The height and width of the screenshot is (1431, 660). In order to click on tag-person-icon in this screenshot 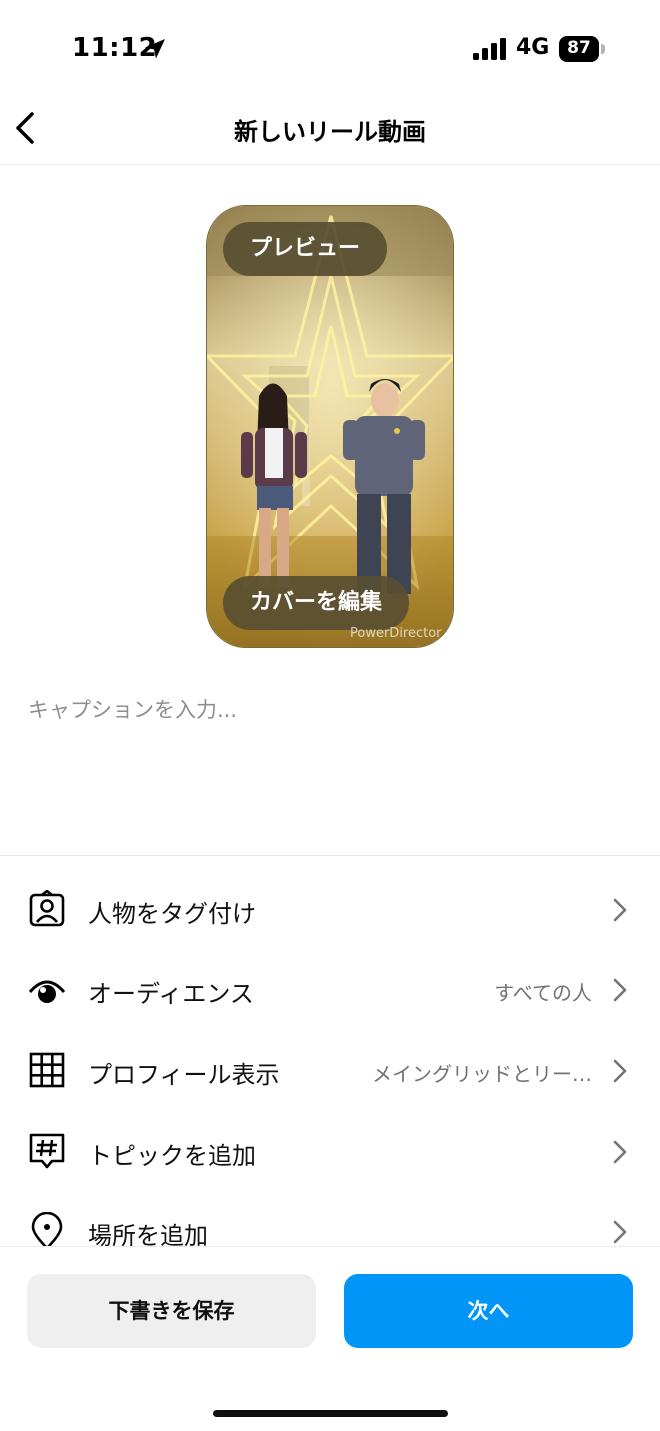, I will do `click(47, 908)`.